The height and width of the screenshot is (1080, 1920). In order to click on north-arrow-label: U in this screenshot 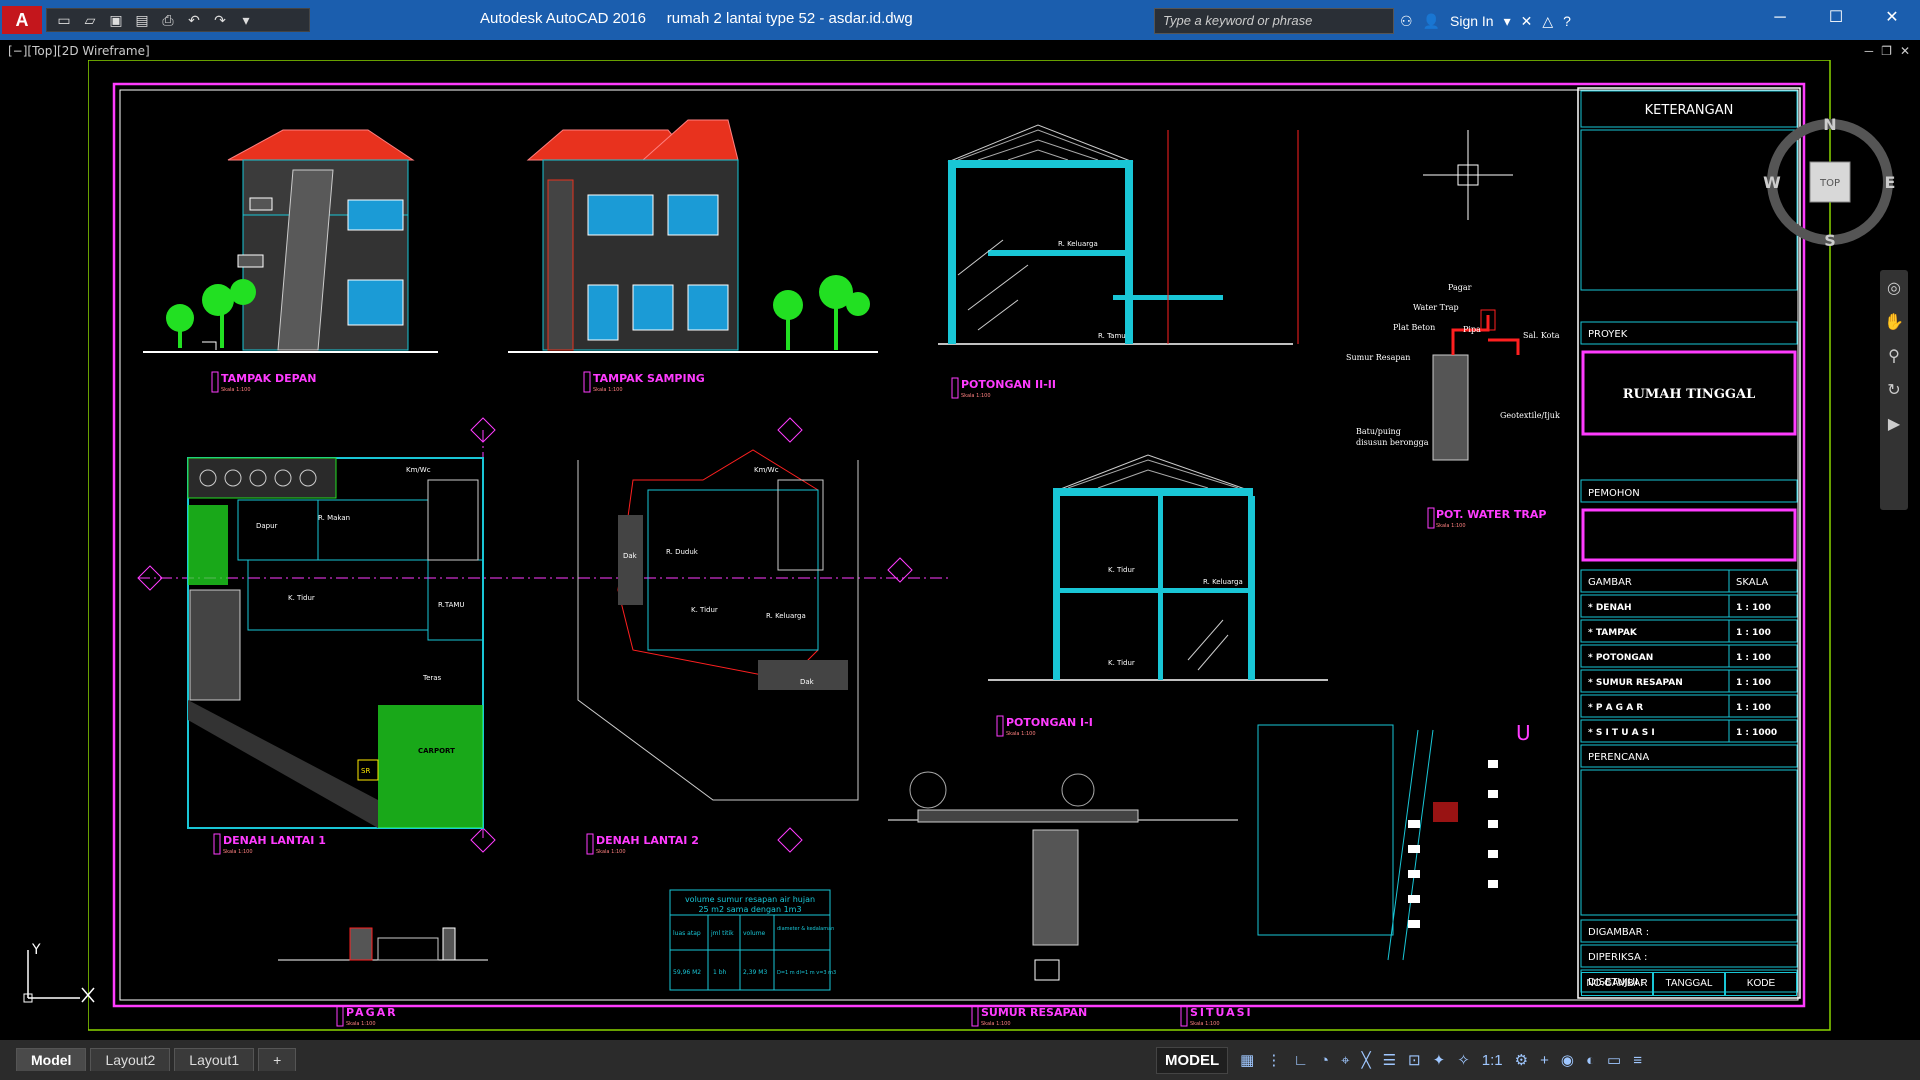, I will do `click(1523, 733)`.